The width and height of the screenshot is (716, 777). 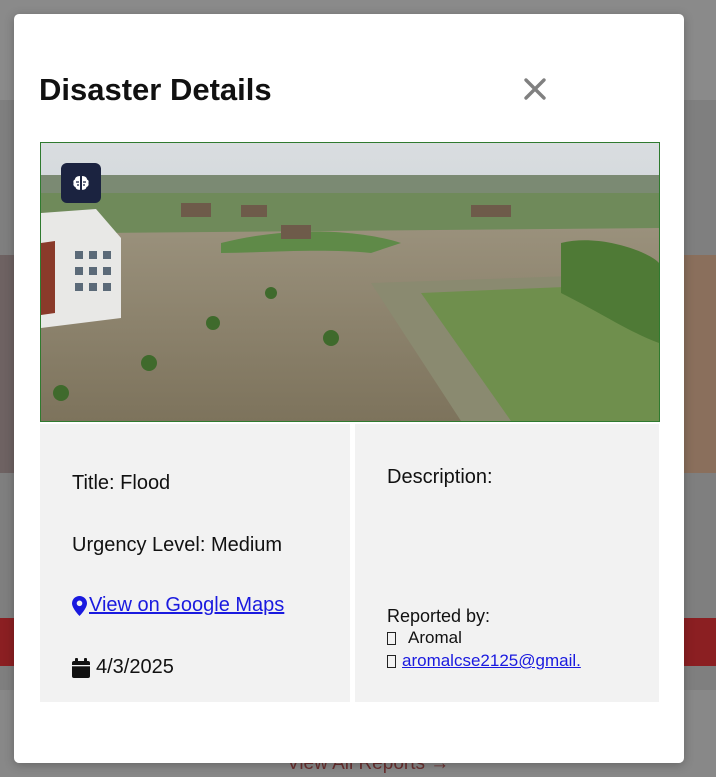 I want to click on reporter-name: Aromal, so click(x=435, y=637).